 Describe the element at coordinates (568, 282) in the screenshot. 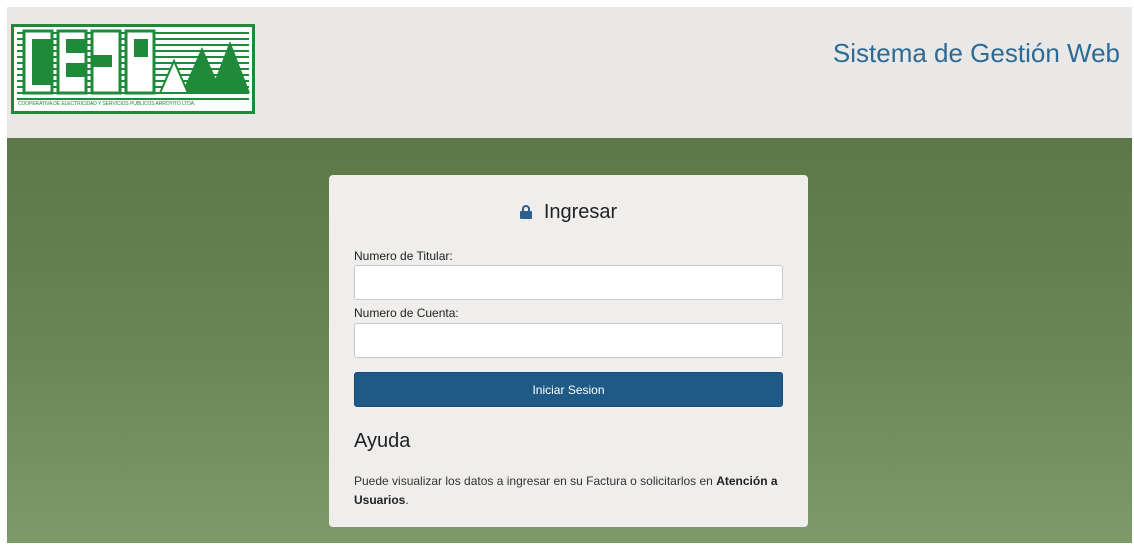

I see `titular-input` at that location.